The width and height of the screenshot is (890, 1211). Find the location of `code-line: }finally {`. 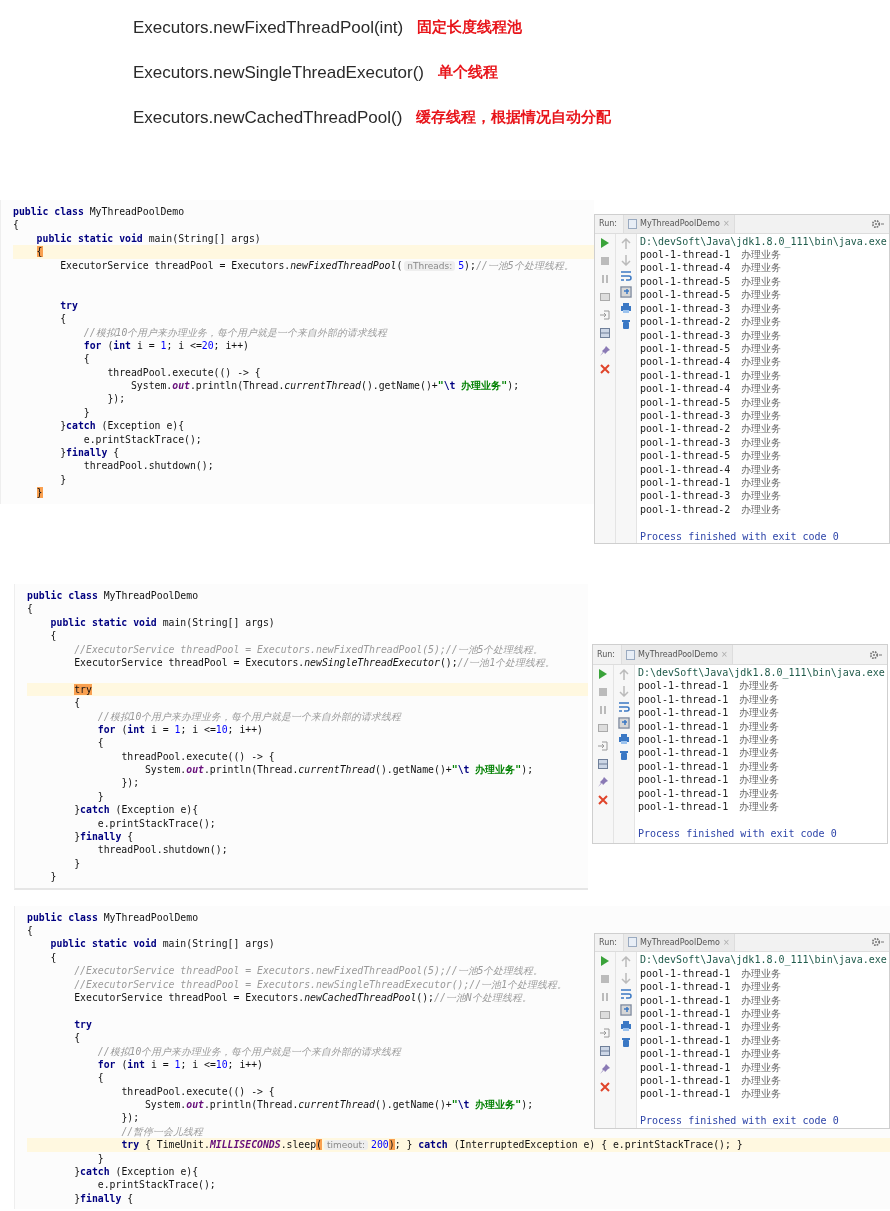

code-line: }finally { is located at coordinates (103, 1198).